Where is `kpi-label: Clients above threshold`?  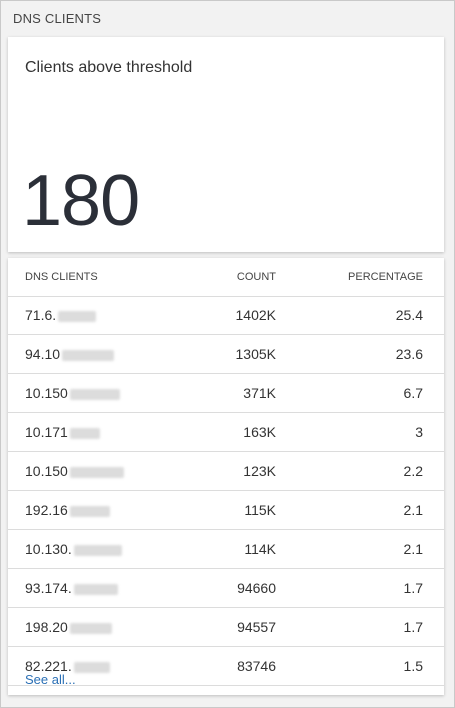 kpi-label: Clients above threshold is located at coordinates (109, 67).